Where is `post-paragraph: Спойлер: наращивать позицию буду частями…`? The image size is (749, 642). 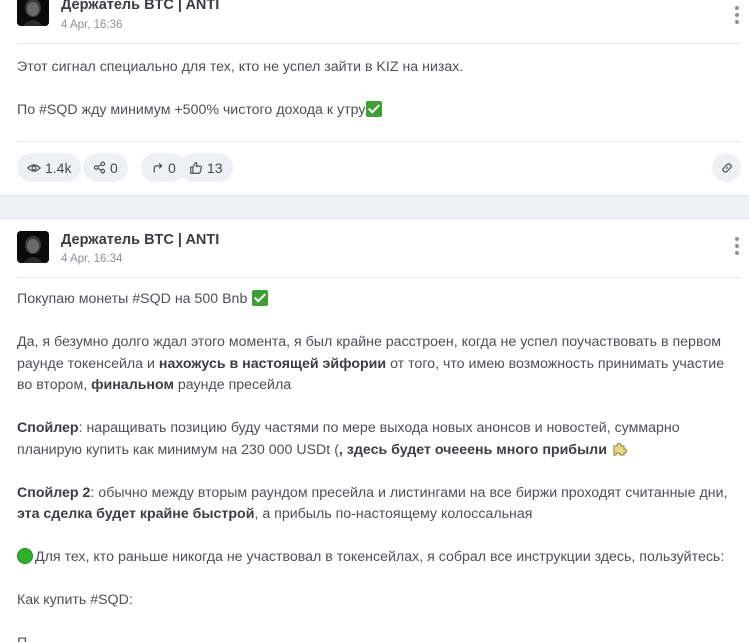
post-paragraph: Спойлер: наращивать позицию буду частями… is located at coordinates (377, 439).